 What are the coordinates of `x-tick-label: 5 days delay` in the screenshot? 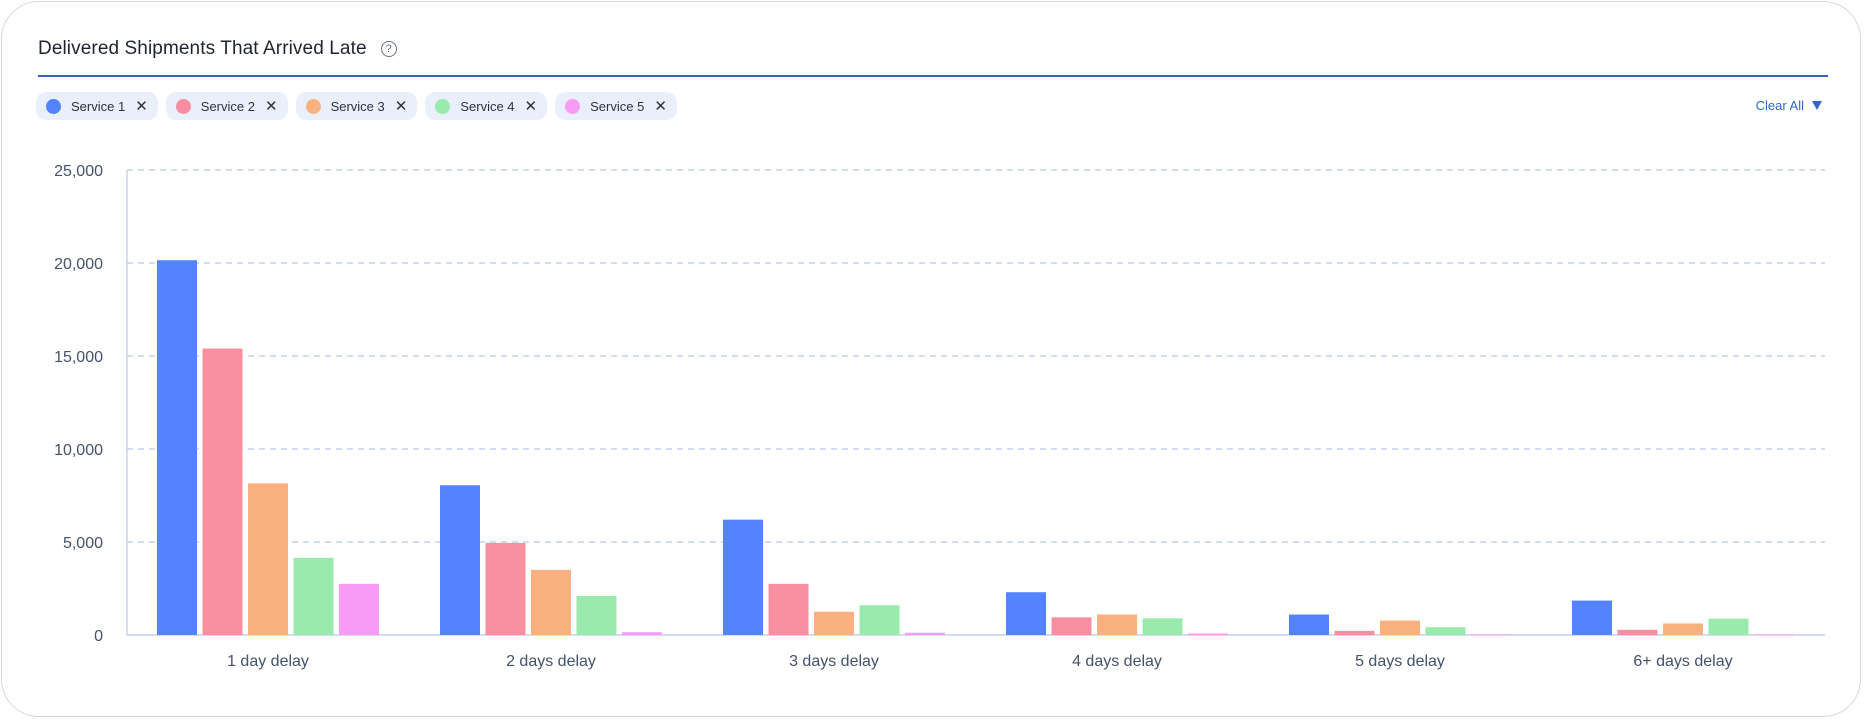 It's located at (1400, 661).